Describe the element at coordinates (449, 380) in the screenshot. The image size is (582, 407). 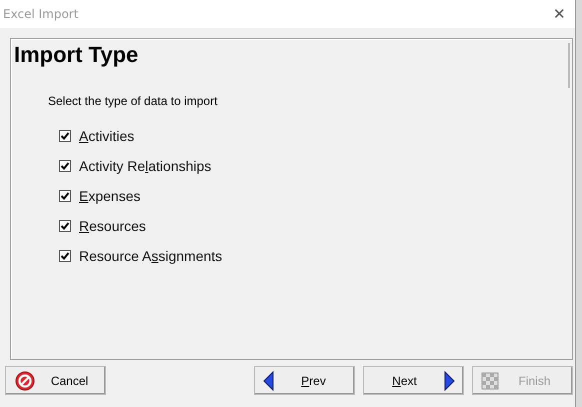
I see `right-triangle-icon` at that location.